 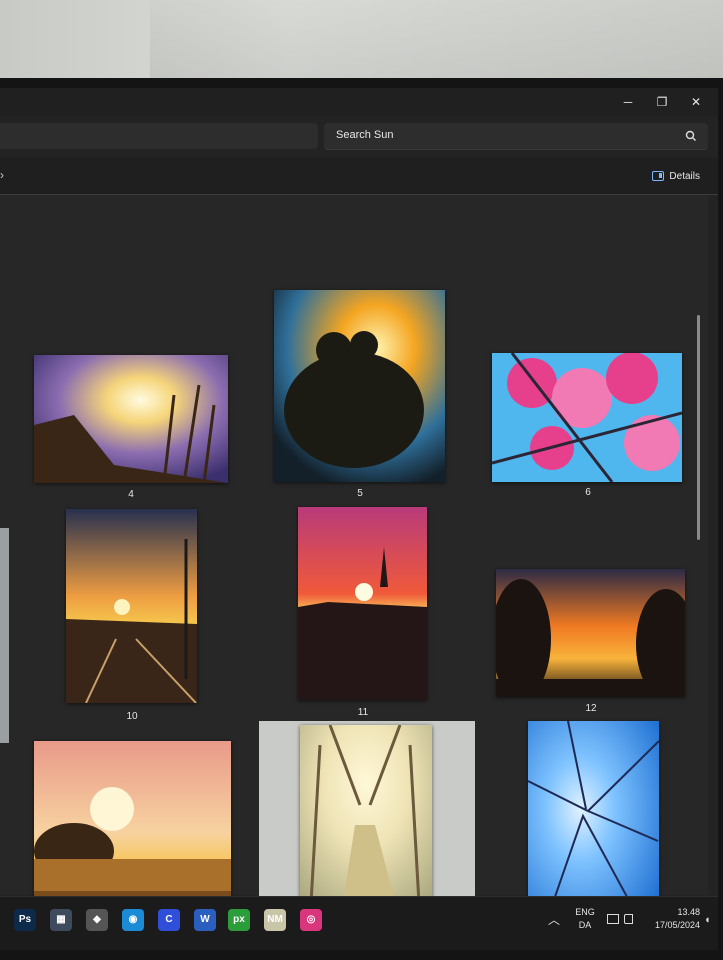 I want to click on photo-label: 4, so click(x=131, y=494).